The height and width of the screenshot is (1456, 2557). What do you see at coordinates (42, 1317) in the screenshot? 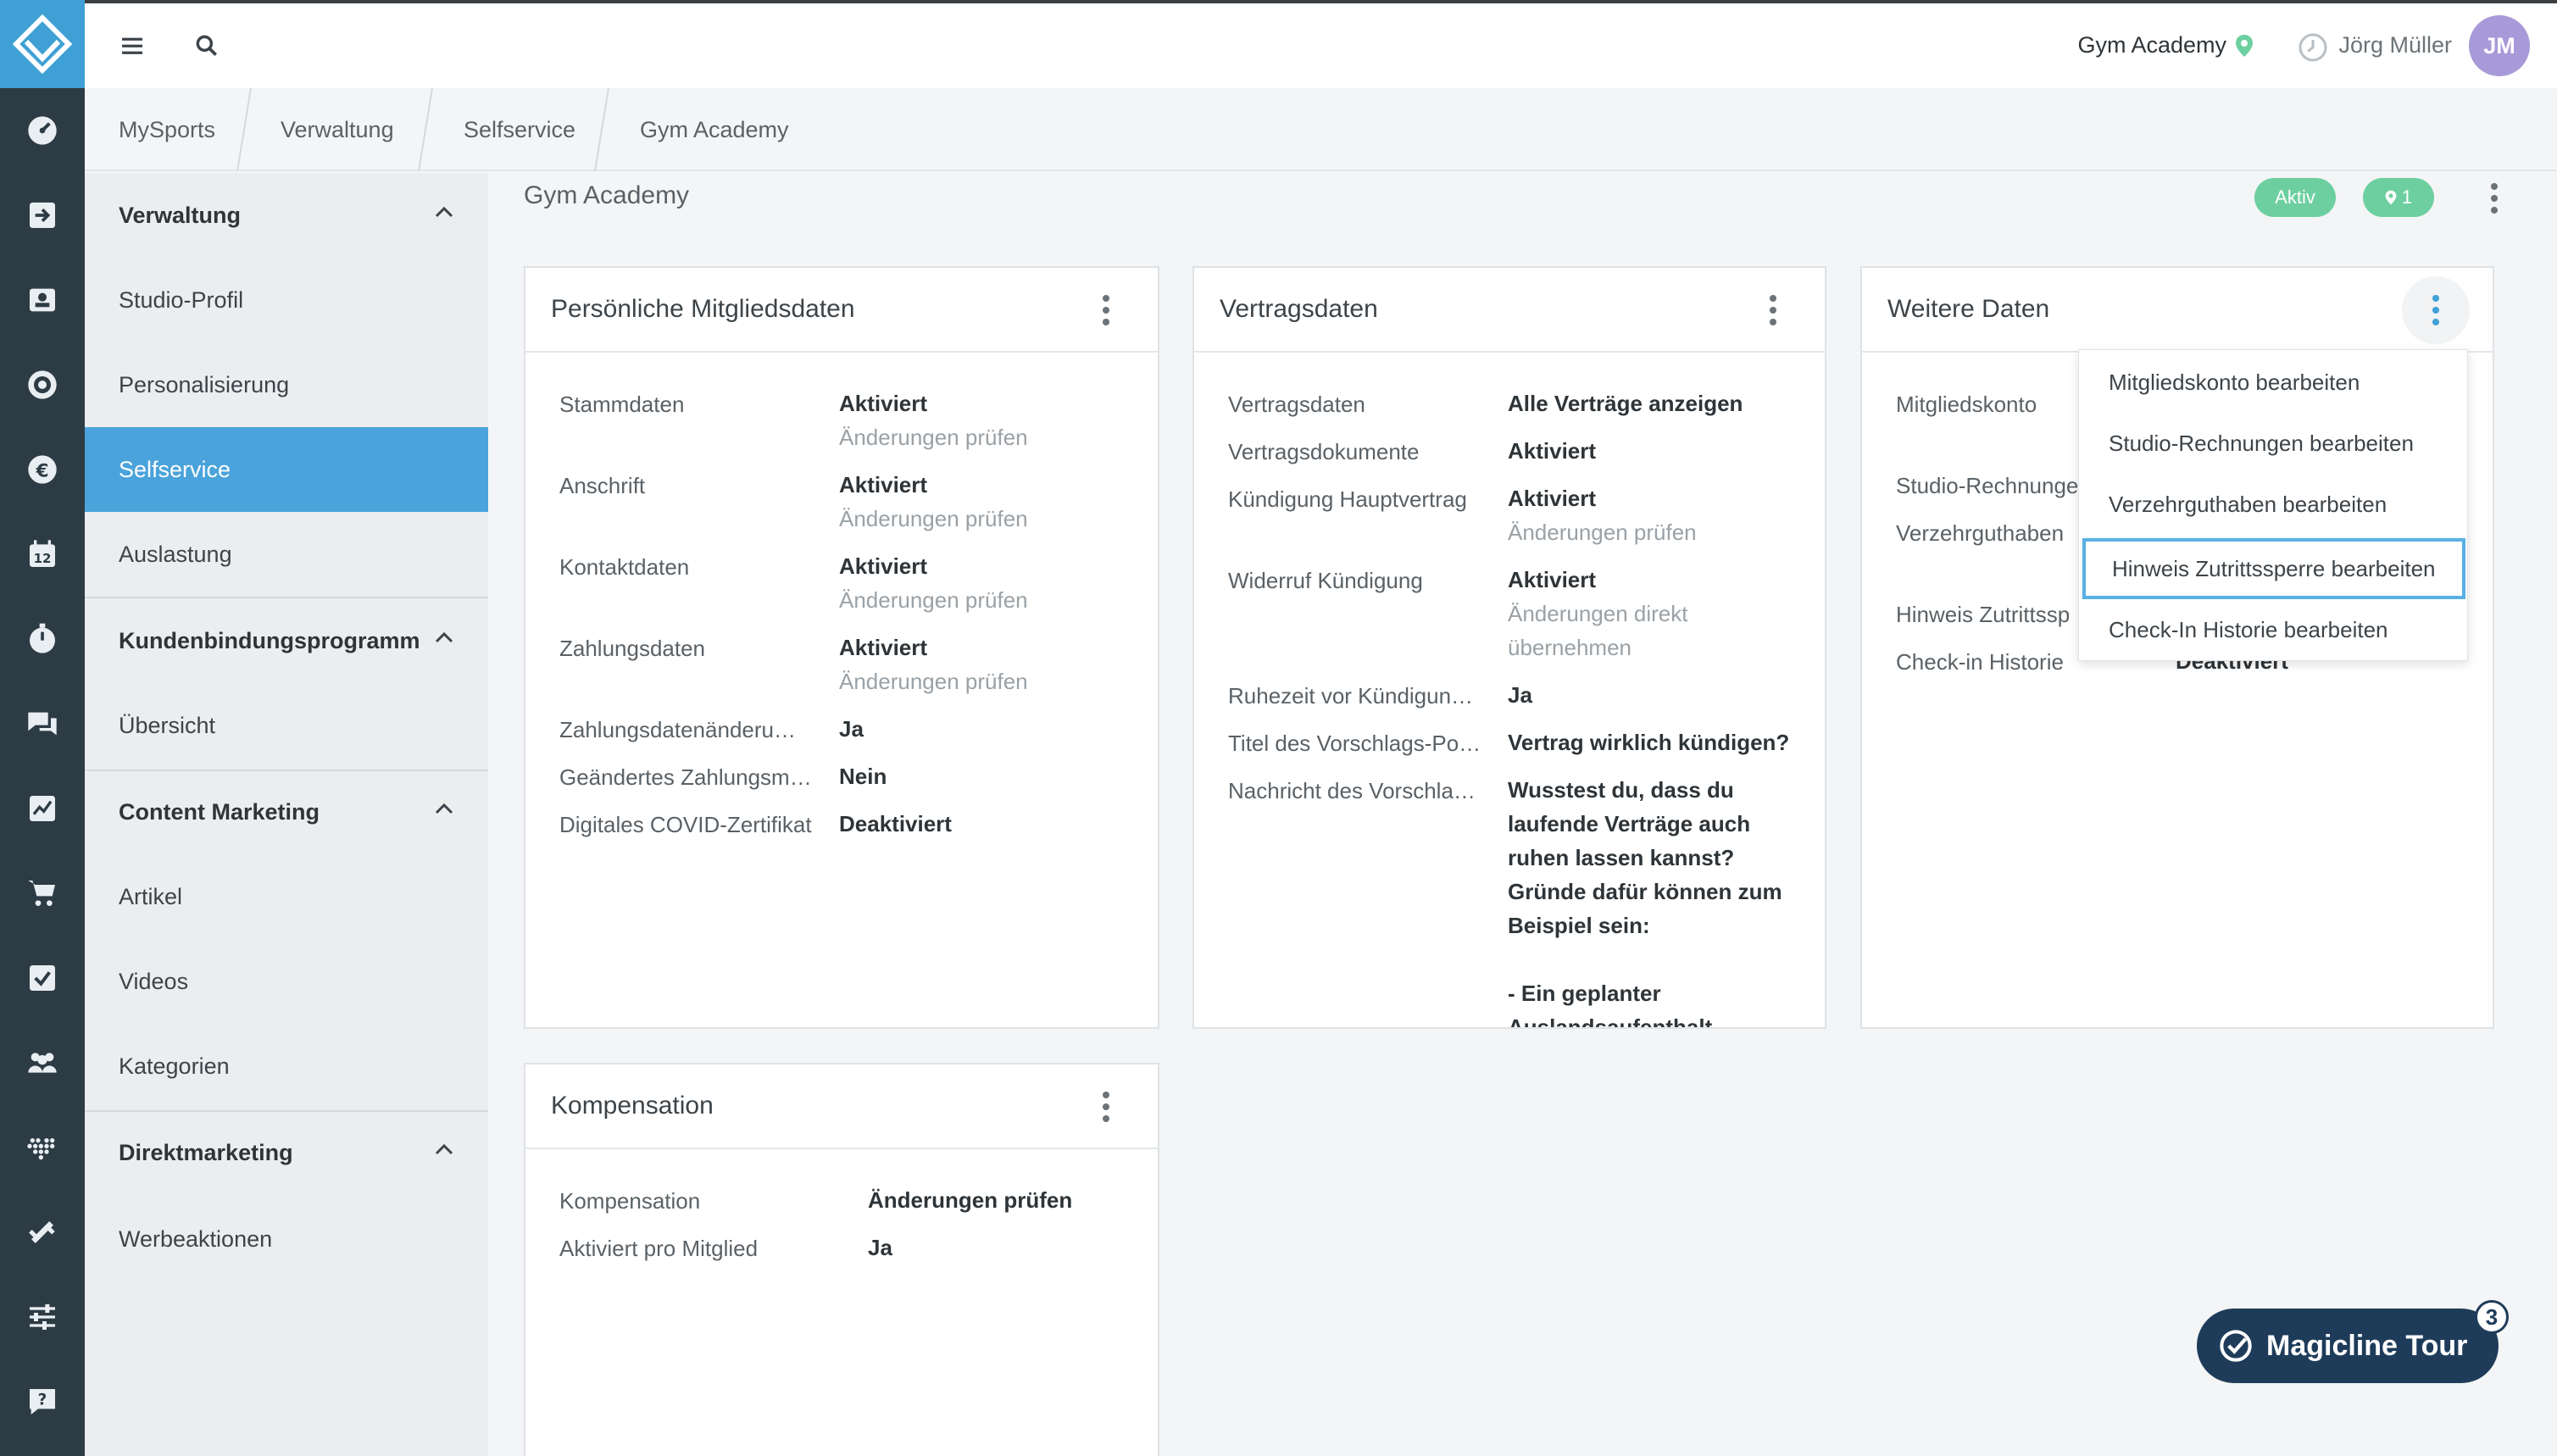
I see `sliders-icon` at bounding box center [42, 1317].